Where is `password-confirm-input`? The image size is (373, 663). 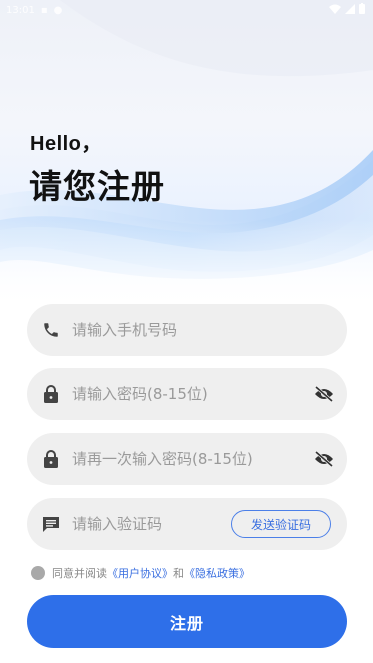 password-confirm-input is located at coordinates (187, 459).